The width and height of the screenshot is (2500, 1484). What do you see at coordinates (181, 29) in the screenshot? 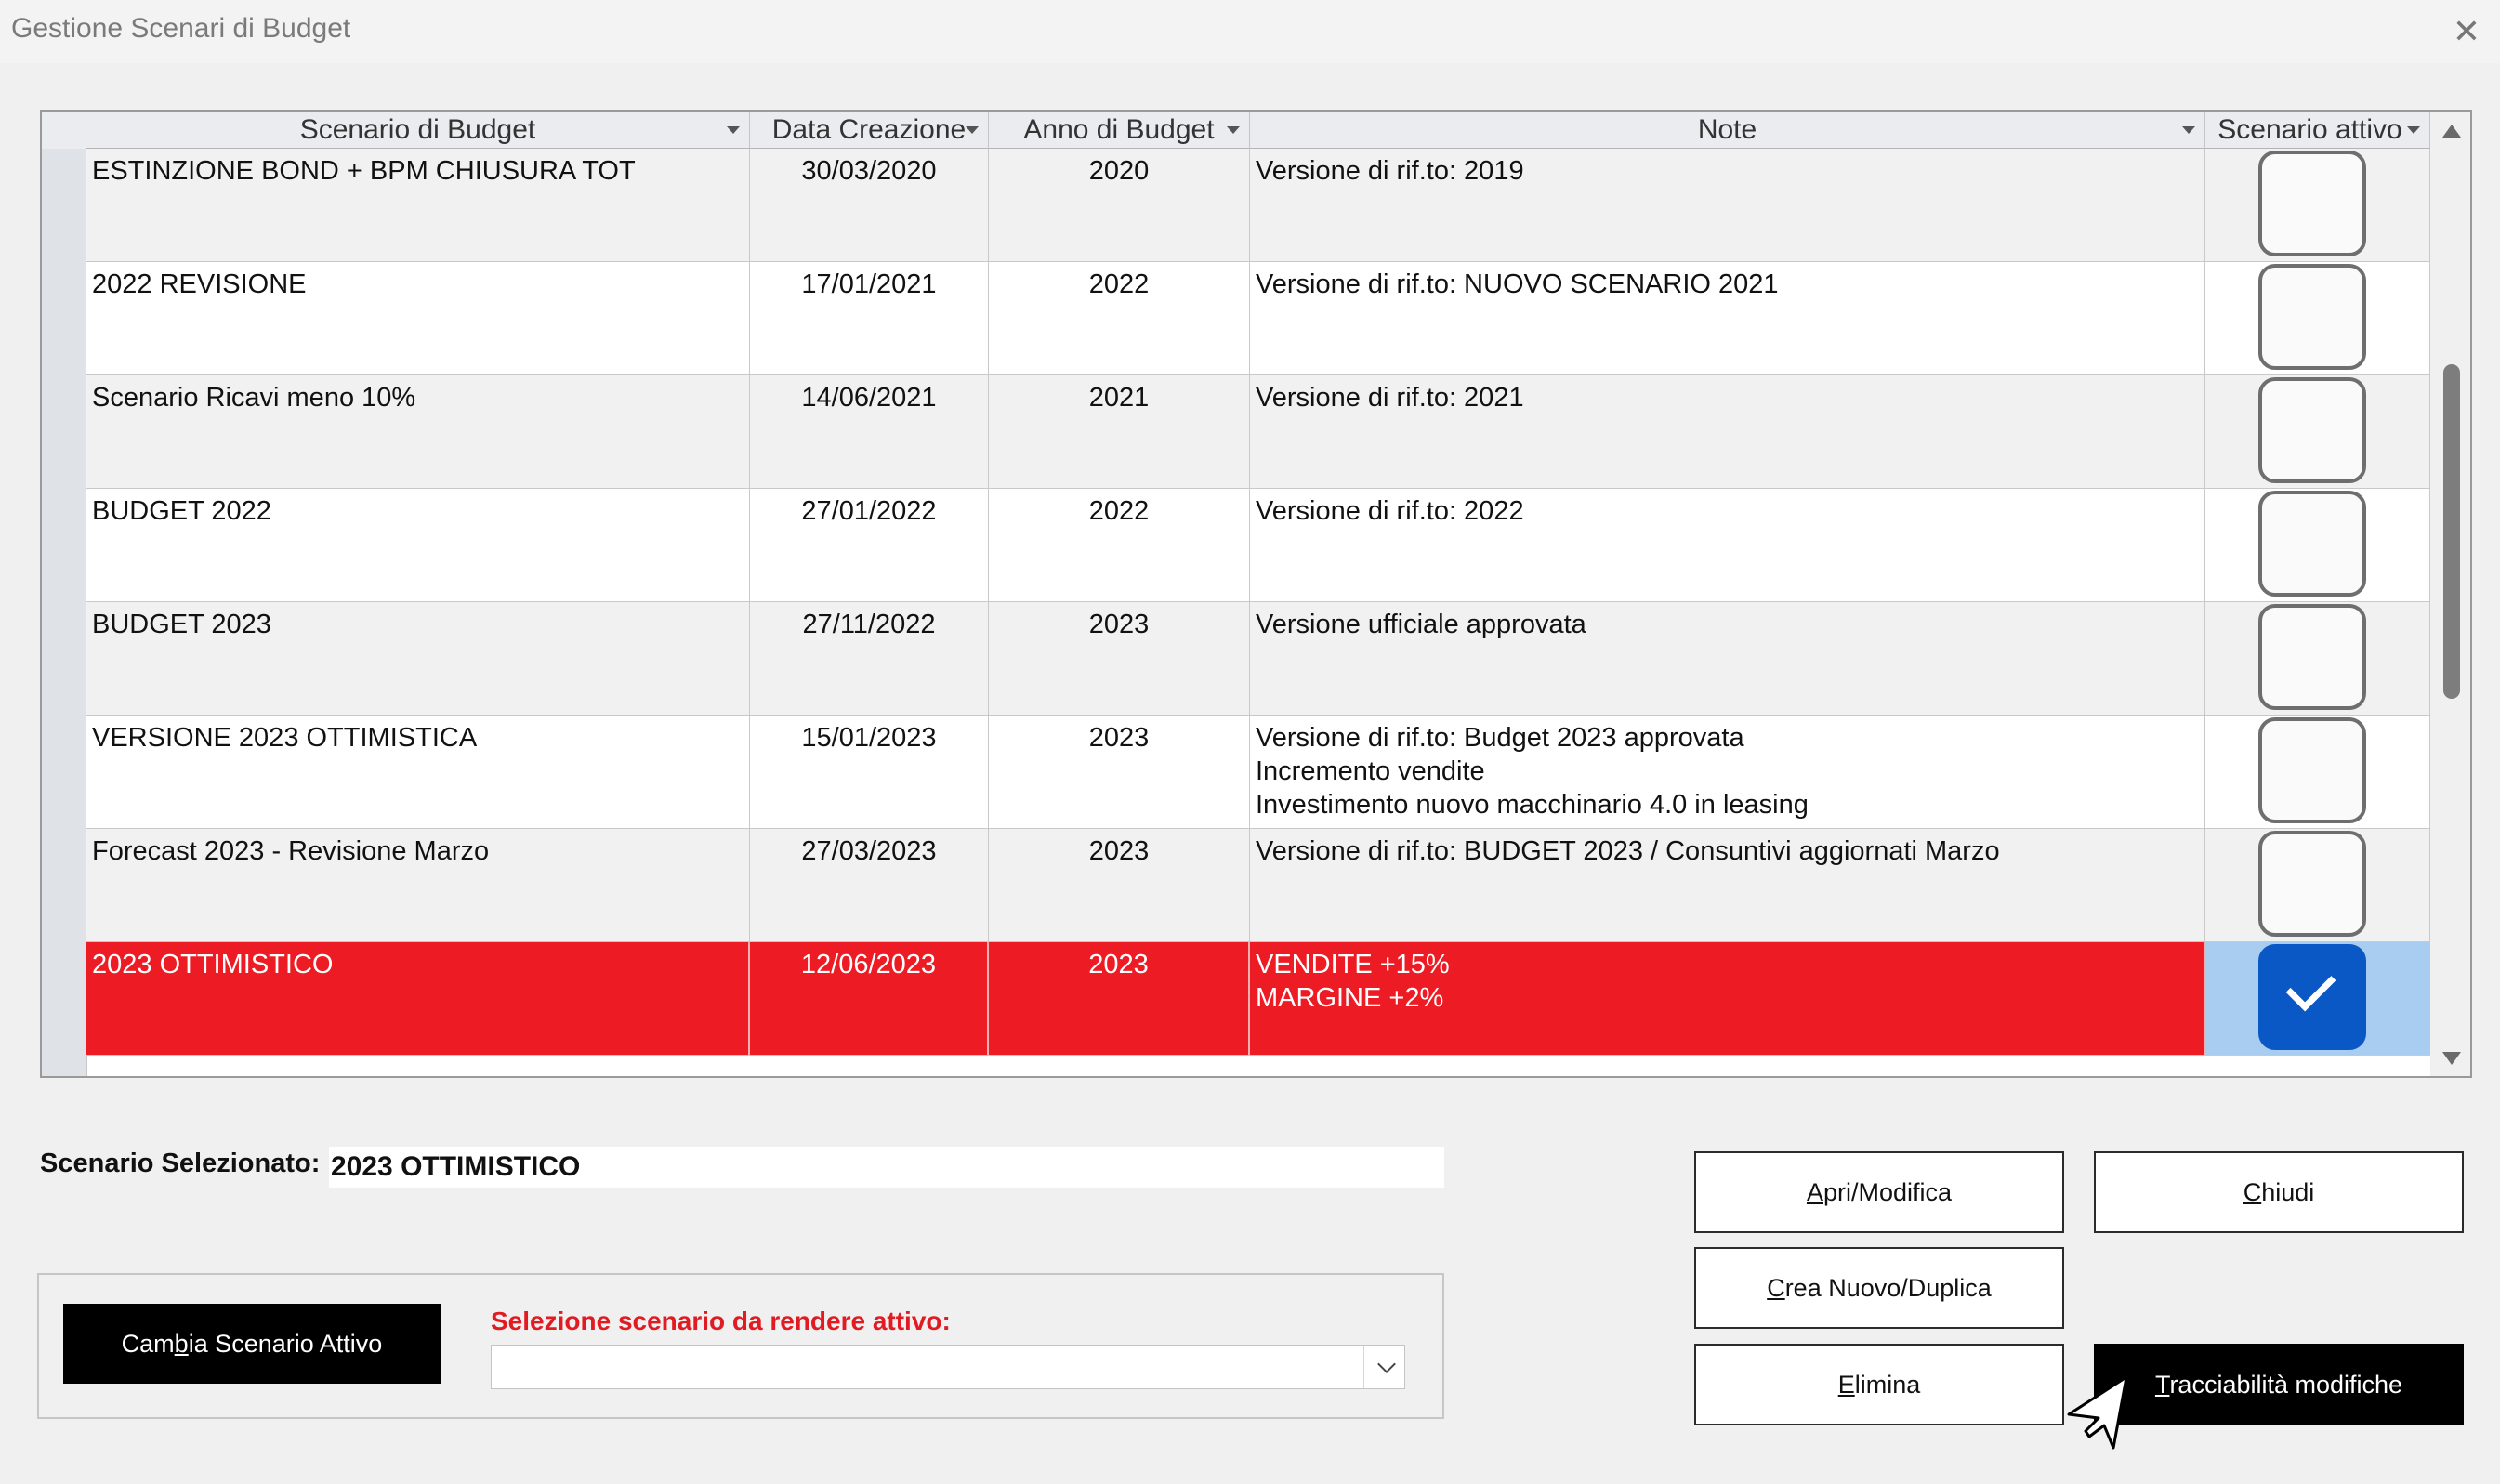
I see `window-title: Gestione Scenari di Budget` at bounding box center [181, 29].